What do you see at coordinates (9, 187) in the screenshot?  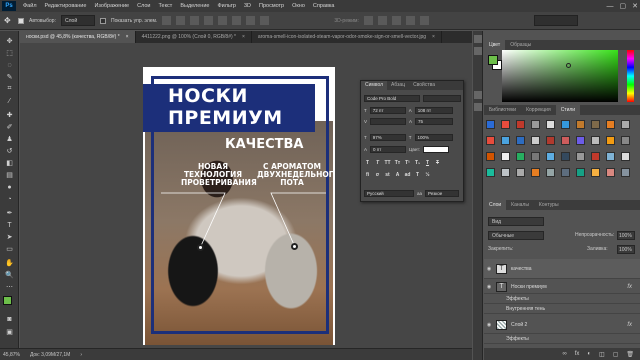 I see `blur-tool-icon: ●` at bounding box center [9, 187].